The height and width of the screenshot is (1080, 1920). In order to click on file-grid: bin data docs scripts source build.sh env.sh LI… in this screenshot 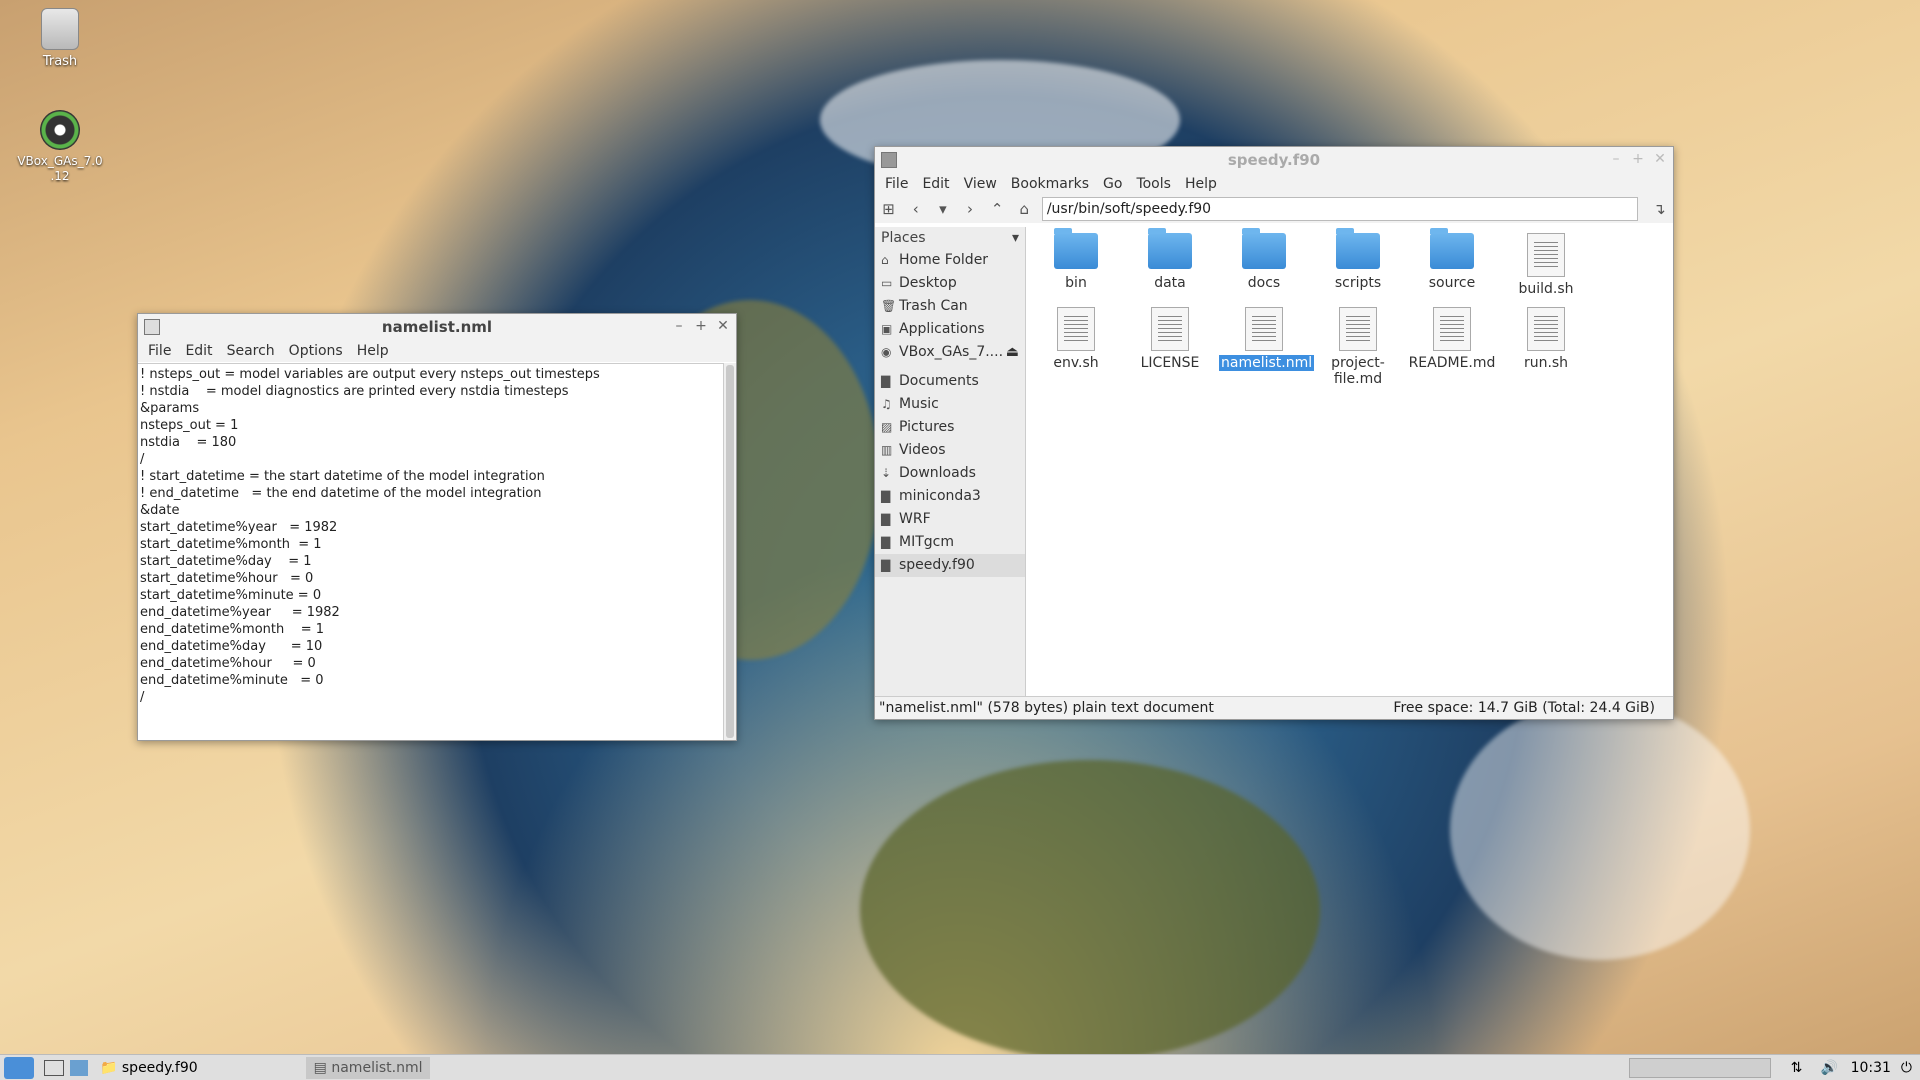, I will do `click(1352, 462)`.